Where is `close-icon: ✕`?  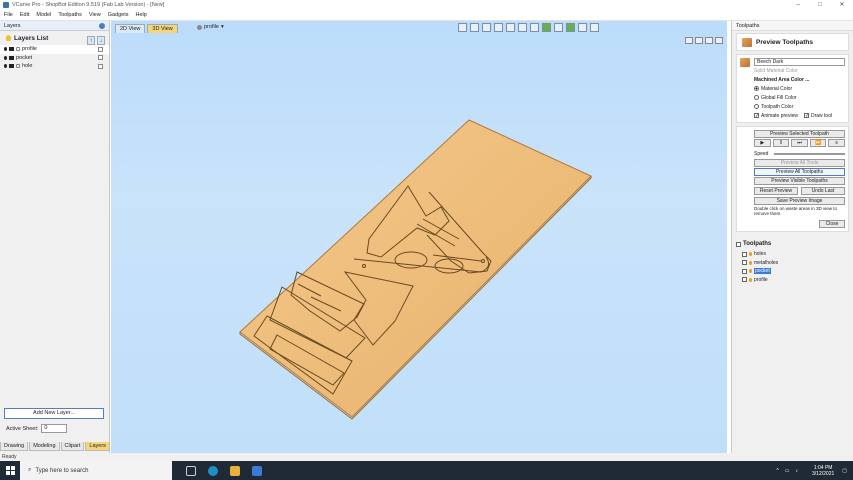 close-icon: ✕ is located at coordinates (842, 5).